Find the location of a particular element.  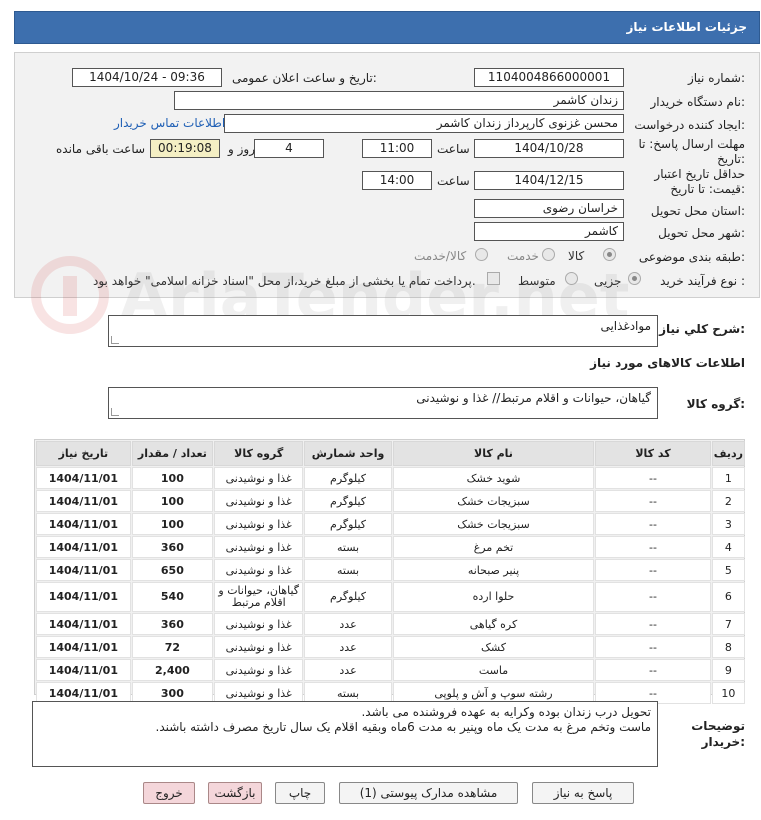

cell-quantity: 360 is located at coordinates (172, 547).